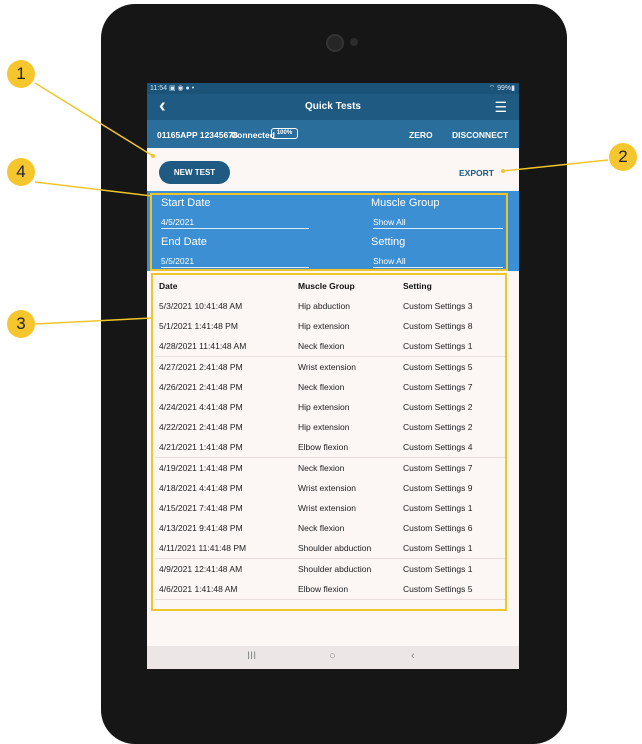  Describe the element at coordinates (21, 324) in the screenshot. I see `annotation-marker-3: 3` at that location.